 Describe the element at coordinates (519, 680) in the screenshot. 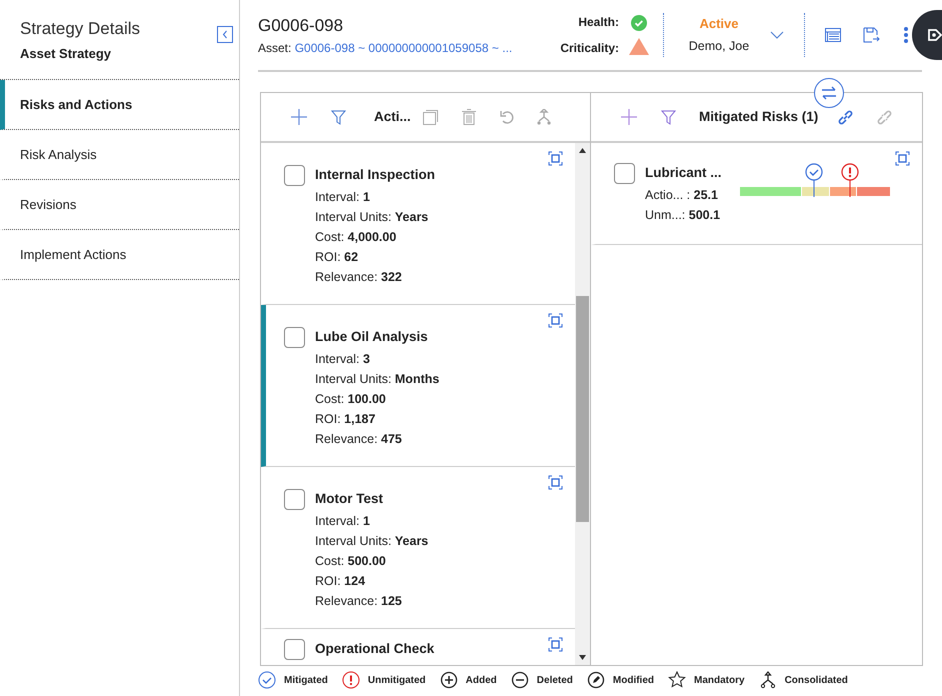

I see `deleted-legend-icon` at that location.